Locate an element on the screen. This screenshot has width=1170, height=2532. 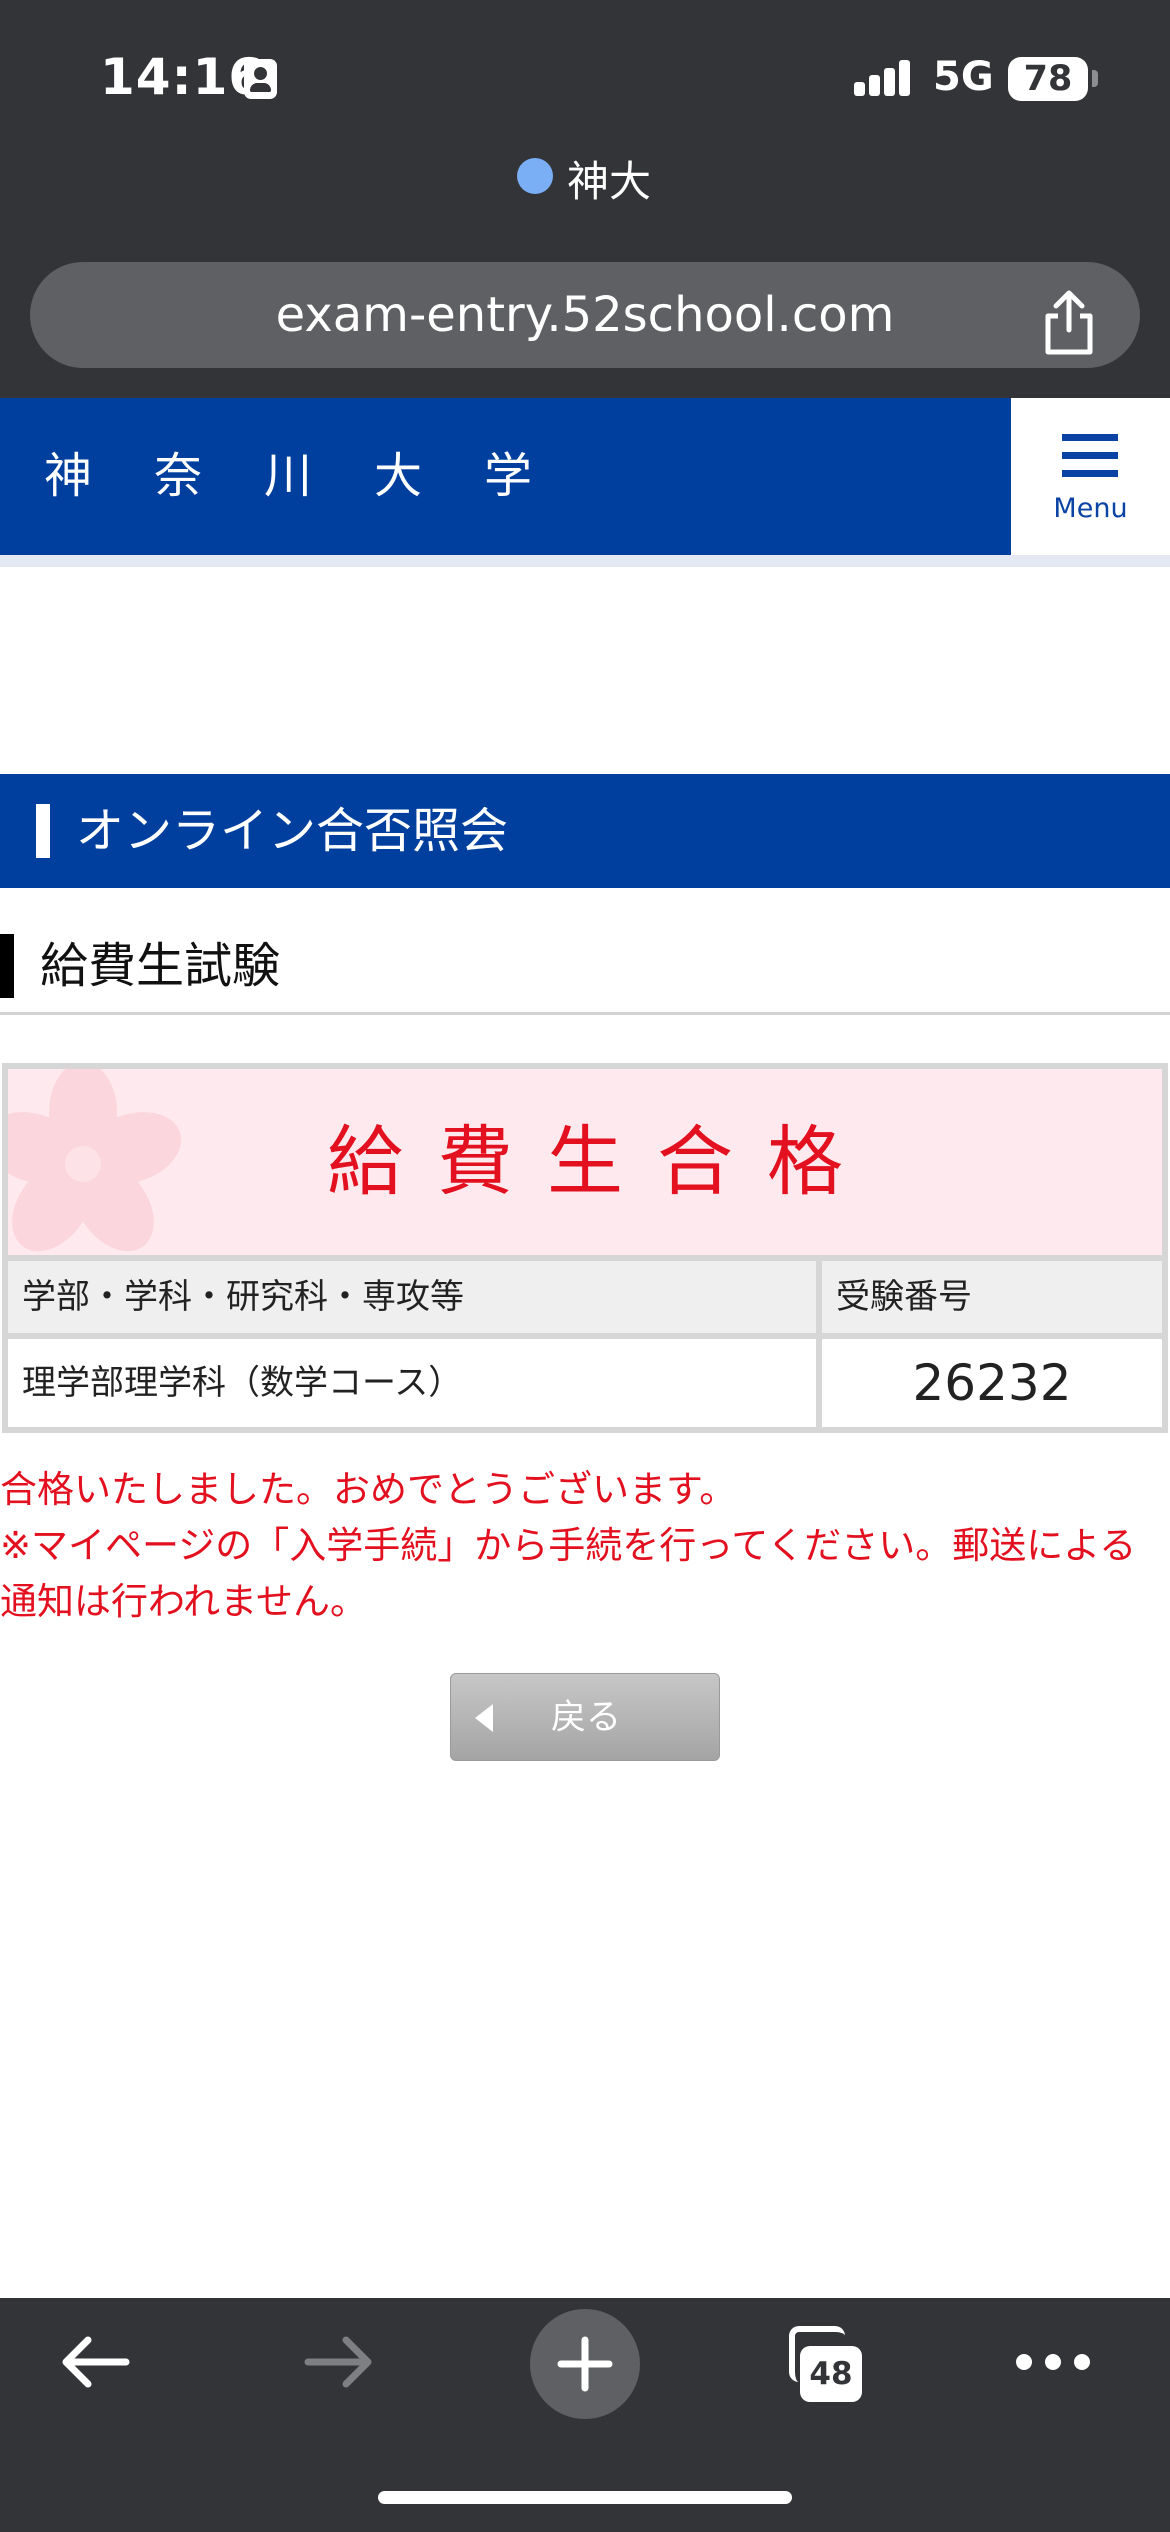
battery-tip is located at coordinates (1095, 78).